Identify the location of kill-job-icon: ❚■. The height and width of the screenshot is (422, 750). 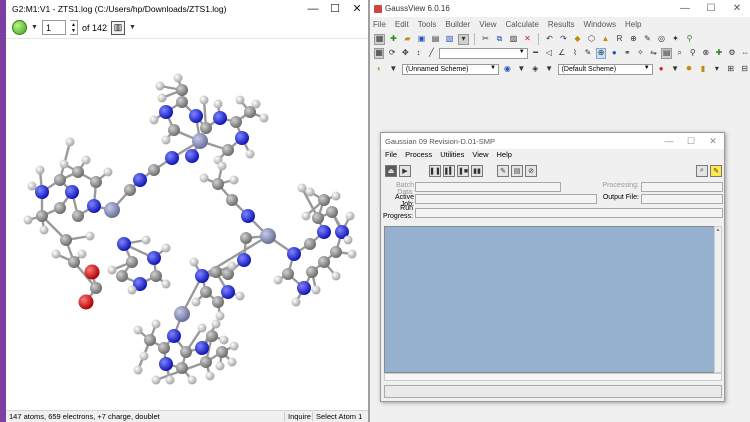
(463, 171).